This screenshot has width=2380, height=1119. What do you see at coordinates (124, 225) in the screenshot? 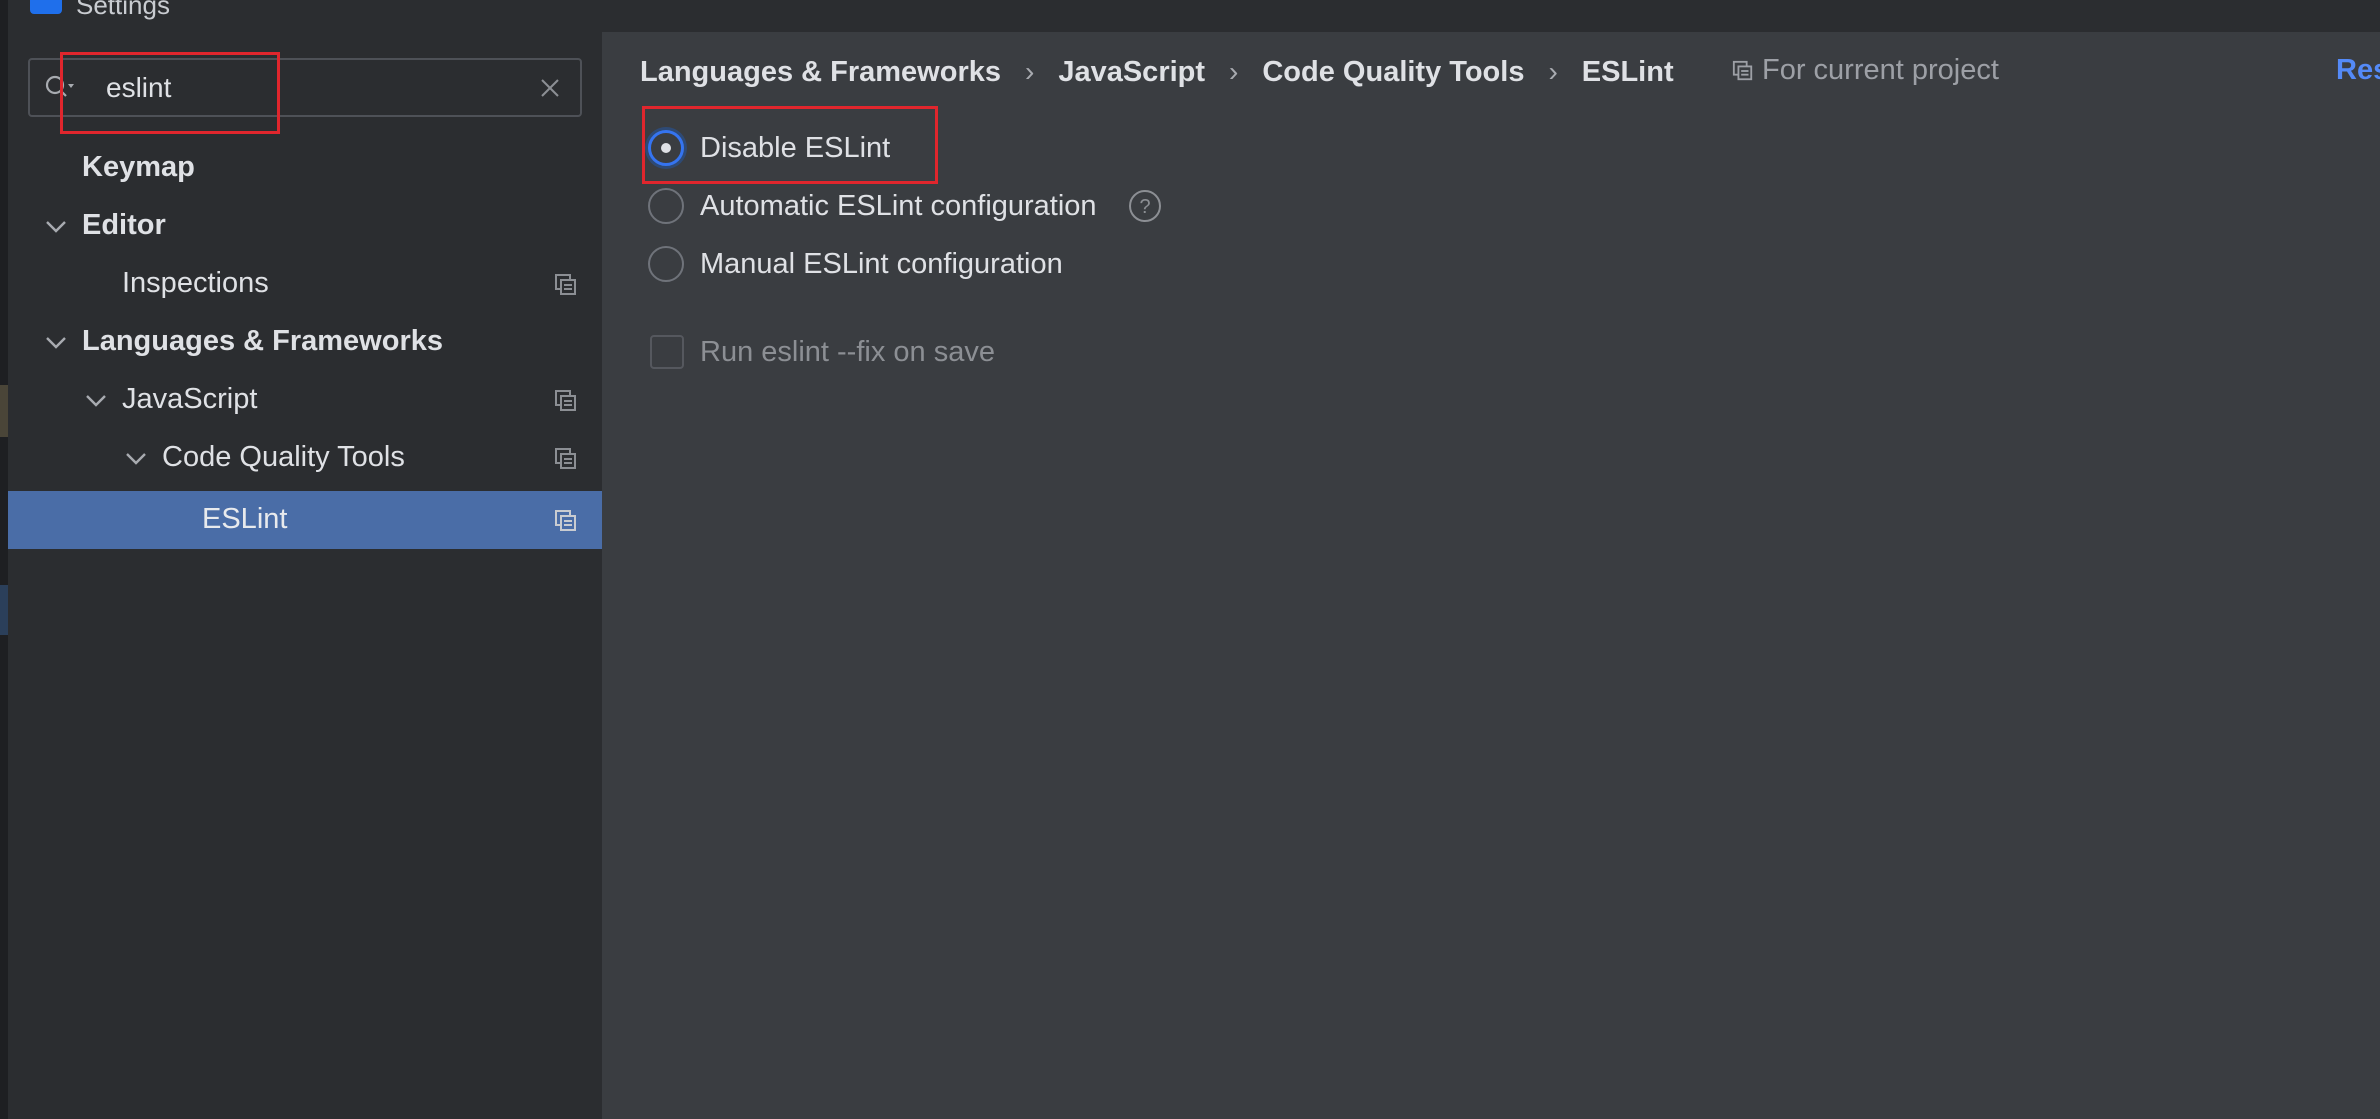
I see `sidebar-item-label: Editor` at bounding box center [124, 225].